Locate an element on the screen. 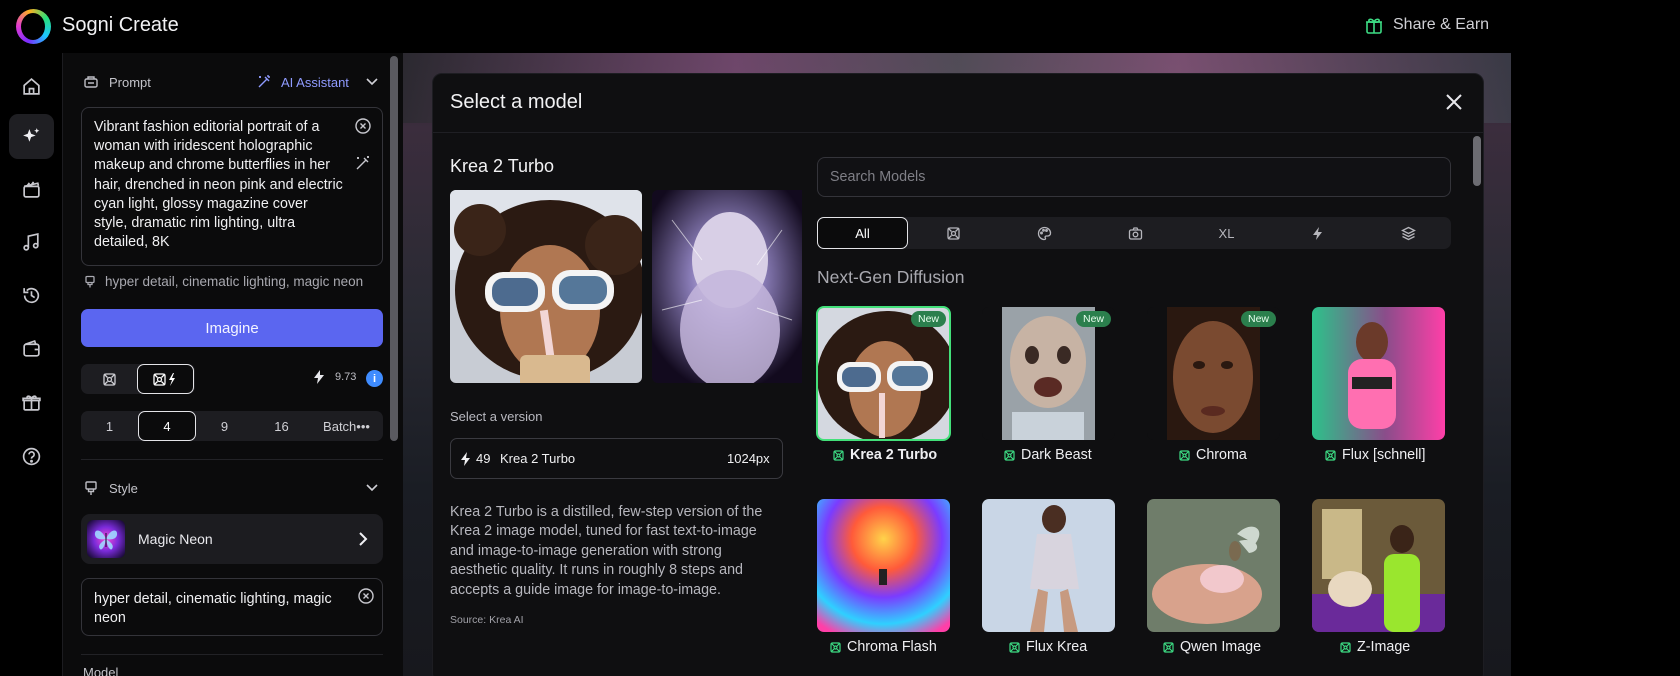 The image size is (1680, 676). layers-icon is located at coordinates (1408, 233).